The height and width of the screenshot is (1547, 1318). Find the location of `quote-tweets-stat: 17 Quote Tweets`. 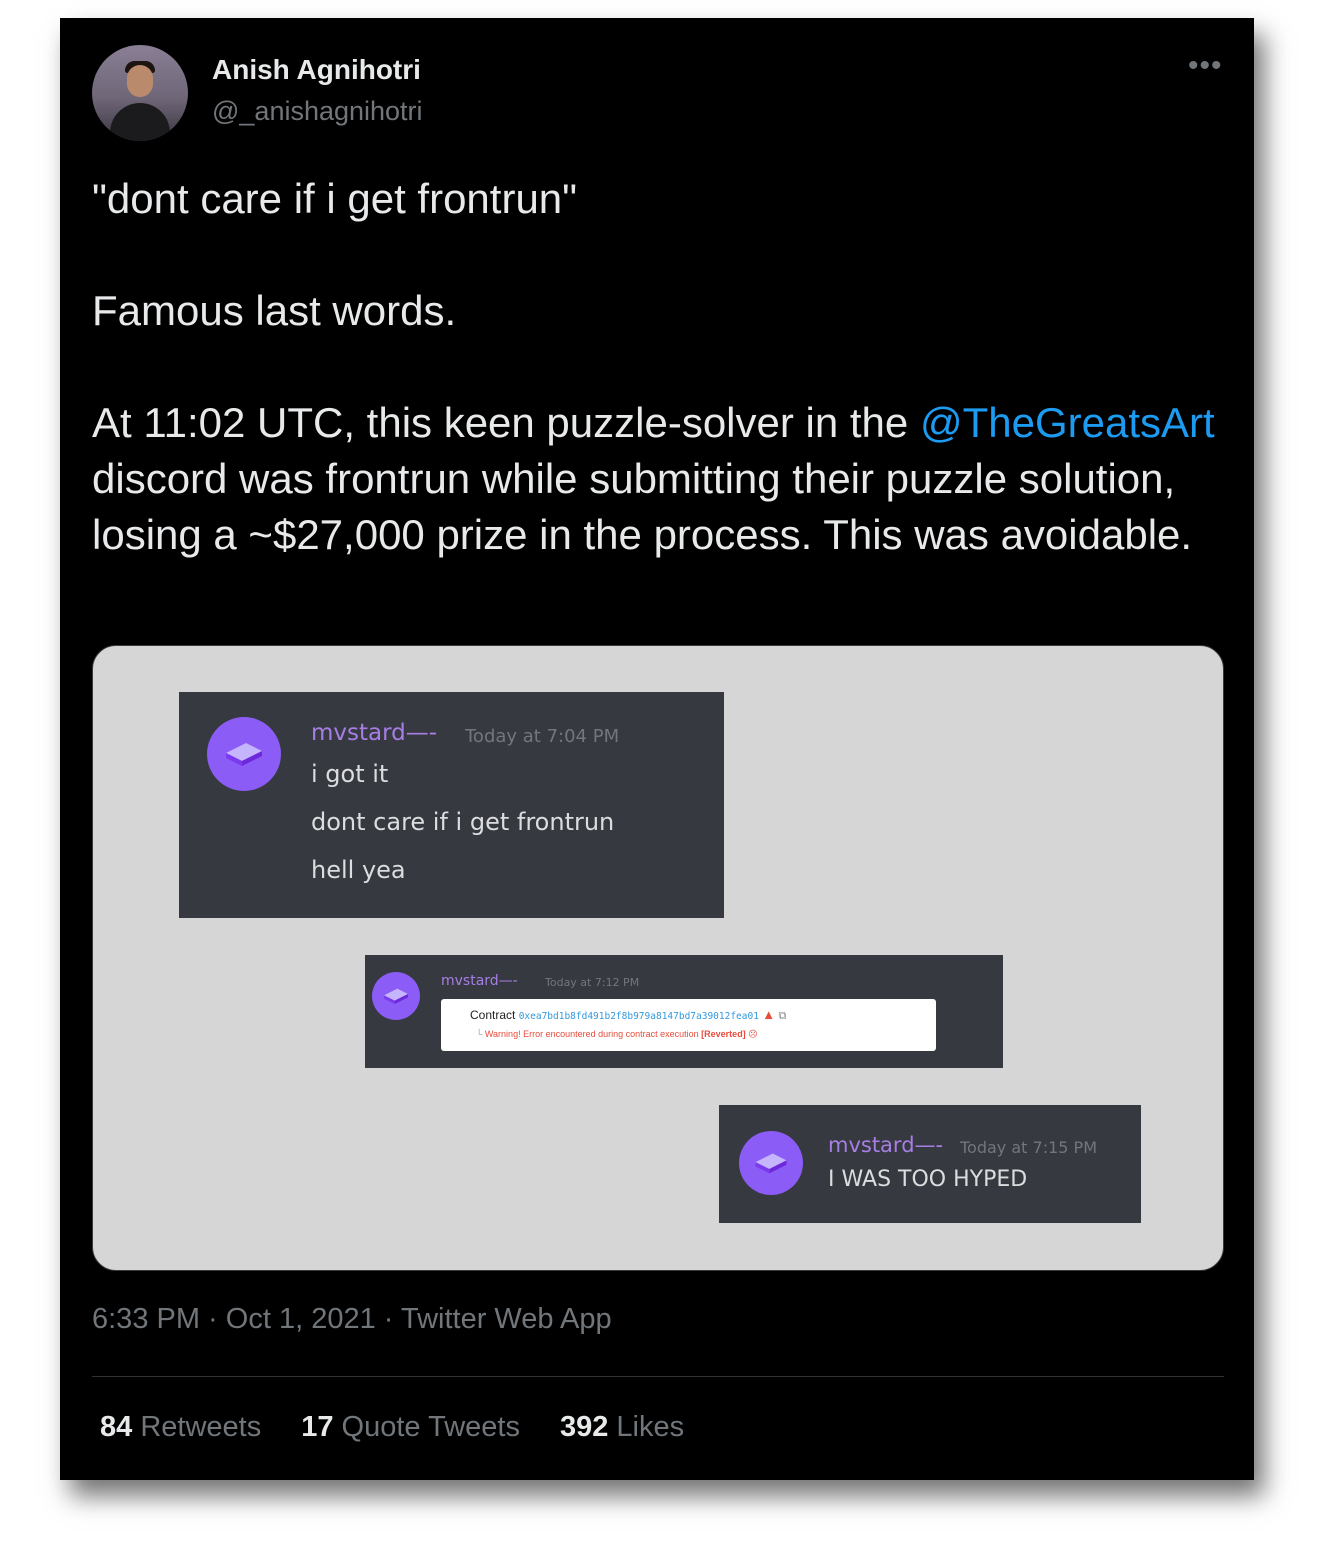

quote-tweets-stat: 17 Quote Tweets is located at coordinates (410, 1427).